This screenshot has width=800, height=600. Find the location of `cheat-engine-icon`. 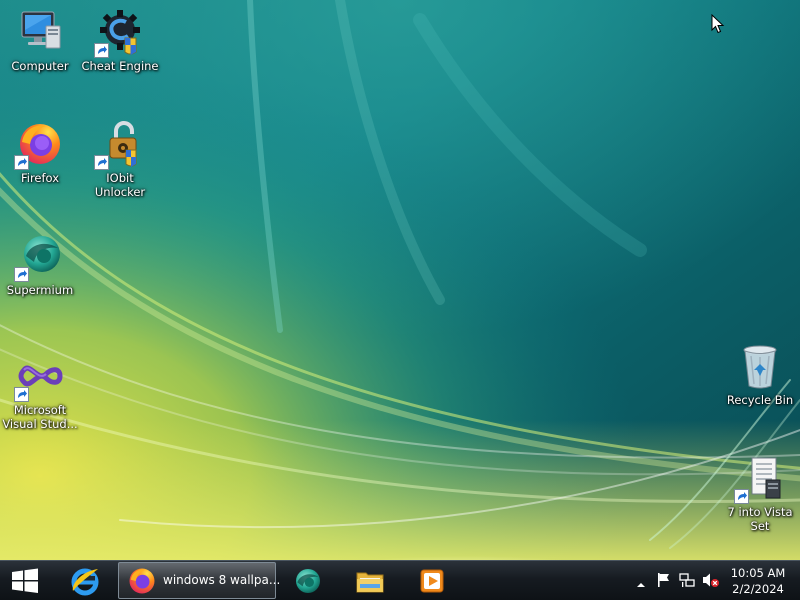

cheat-engine-icon is located at coordinates (119, 33).